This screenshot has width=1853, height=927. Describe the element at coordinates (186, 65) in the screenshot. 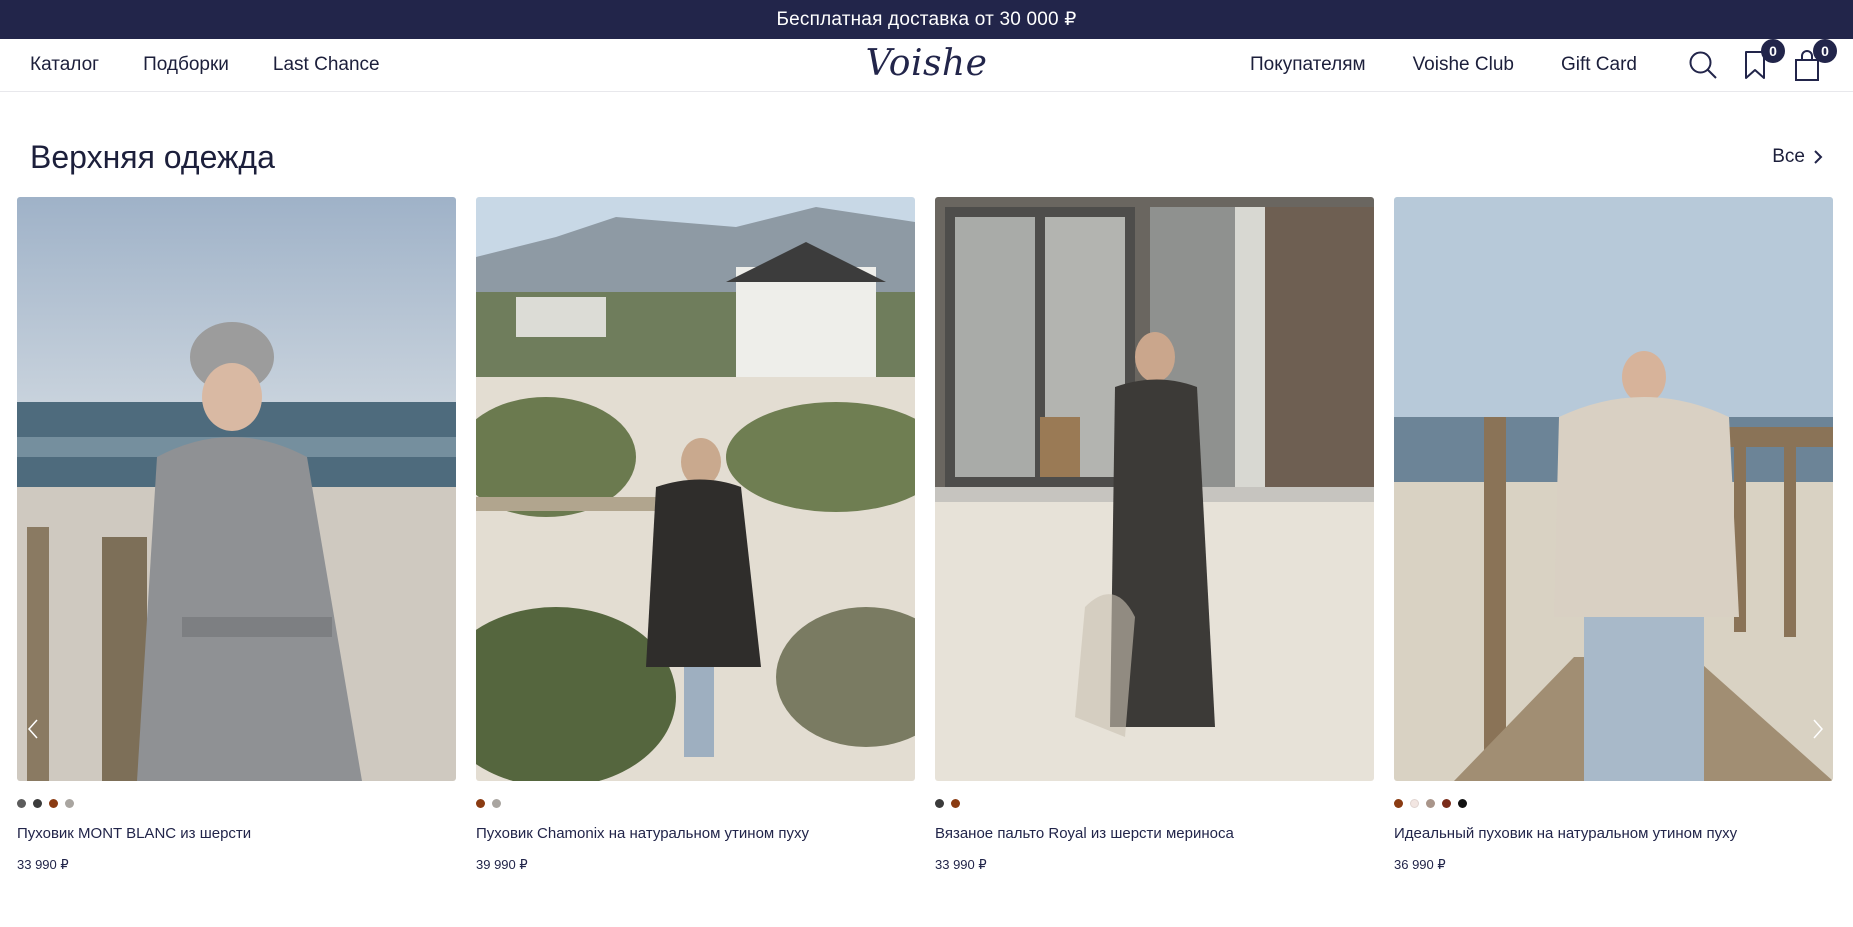

I see `nav-collections: Подборки` at that location.